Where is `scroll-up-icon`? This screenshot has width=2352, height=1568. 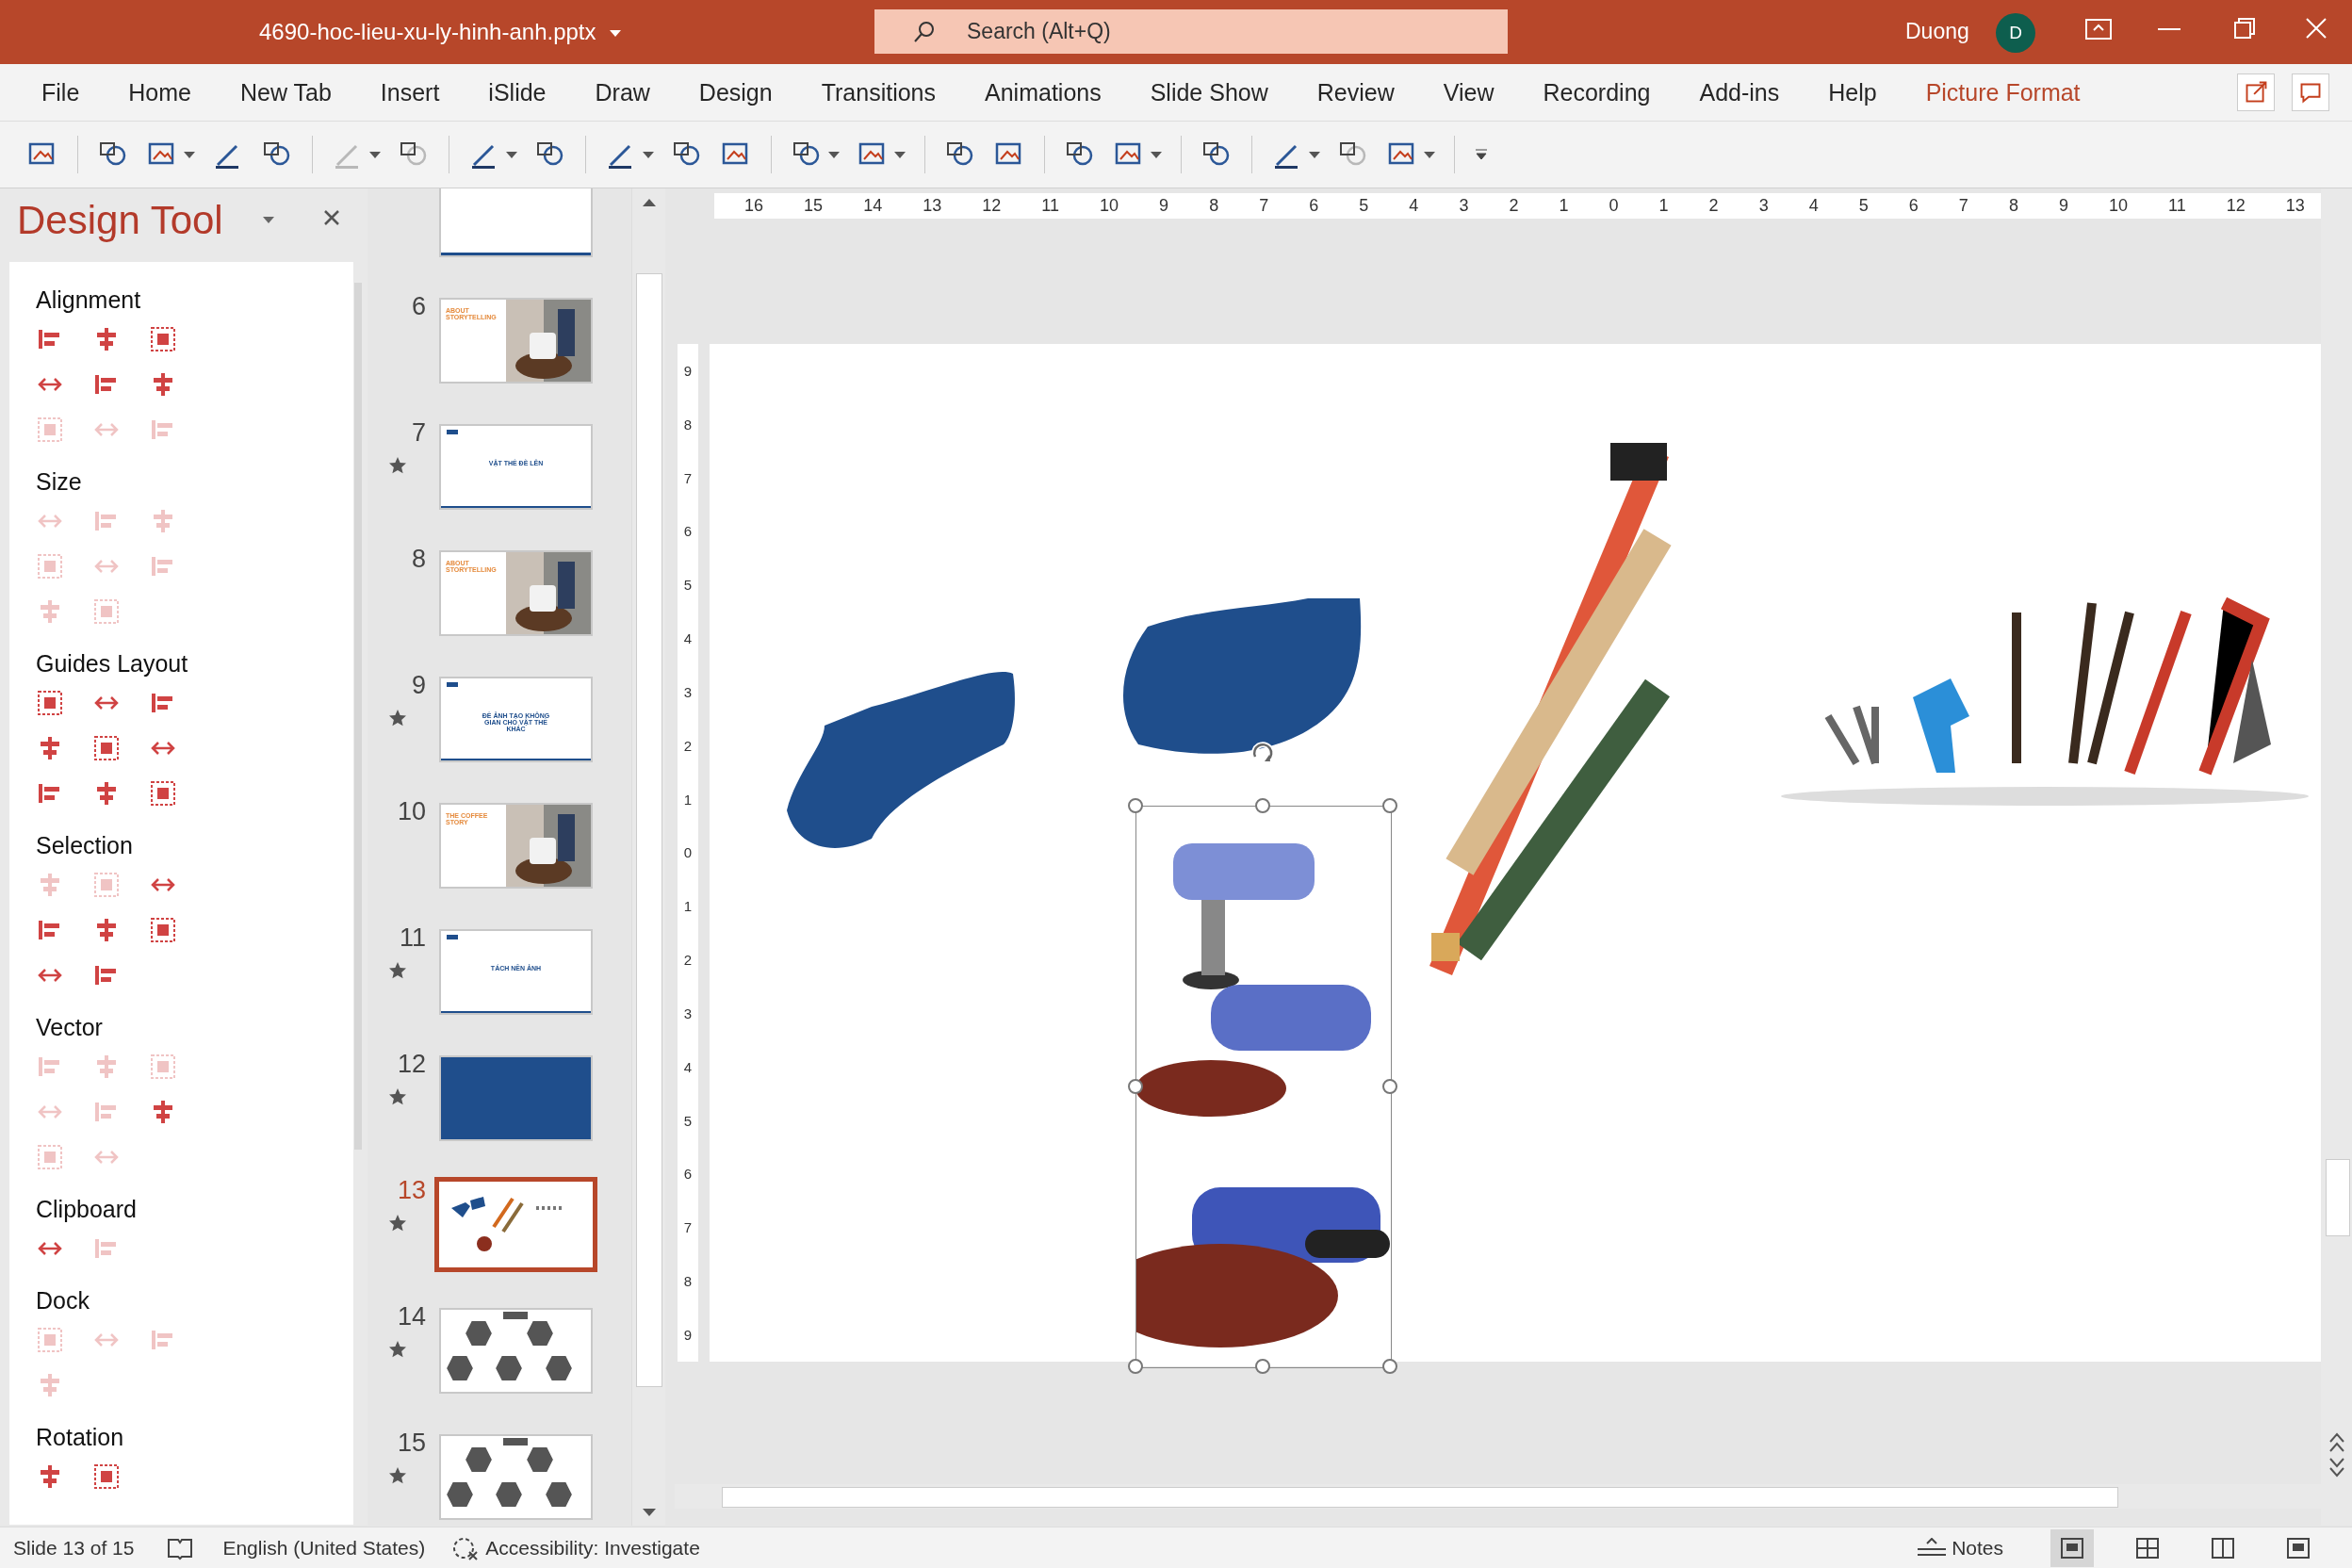
scroll-up-icon is located at coordinates (649, 203).